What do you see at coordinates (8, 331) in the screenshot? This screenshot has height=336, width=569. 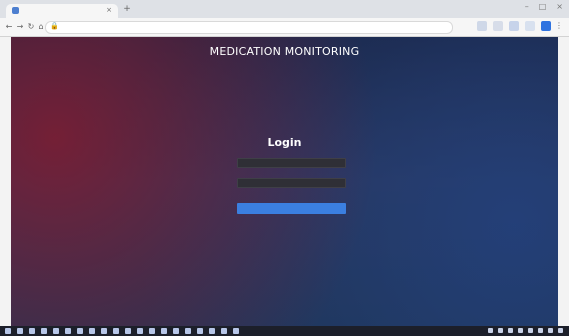 I see `start-icon` at bounding box center [8, 331].